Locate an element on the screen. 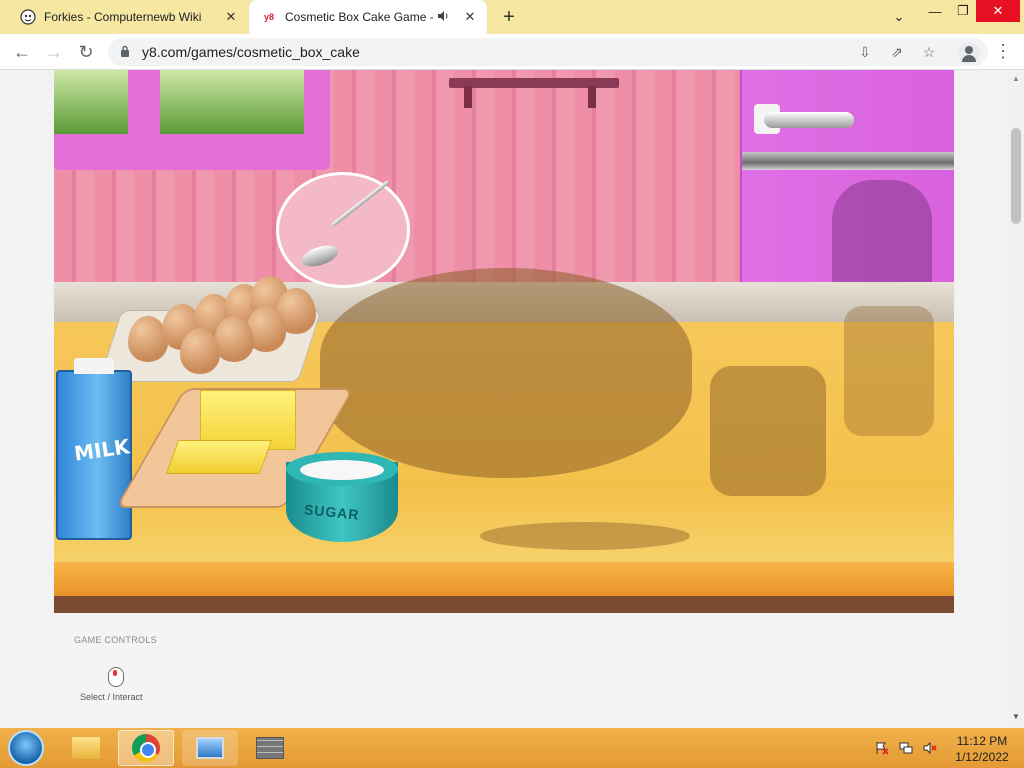  audio-playing-icon is located at coordinates (445, 17).